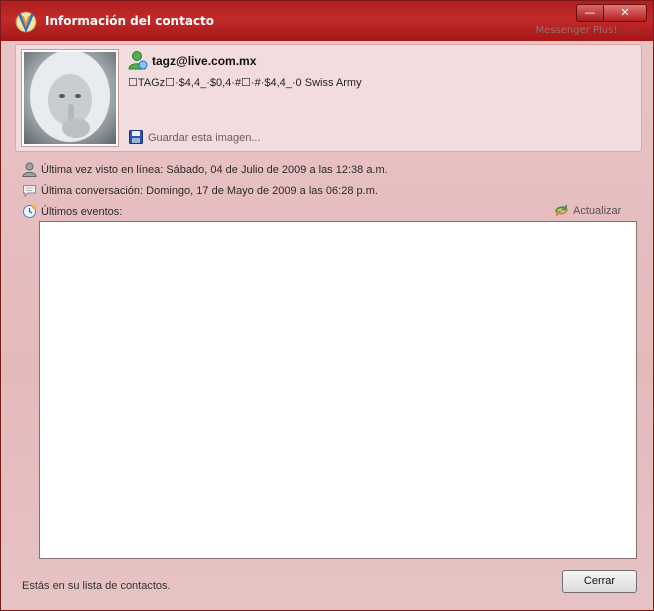 This screenshot has height=611, width=654. I want to click on minimize-button: —, so click(590, 13).